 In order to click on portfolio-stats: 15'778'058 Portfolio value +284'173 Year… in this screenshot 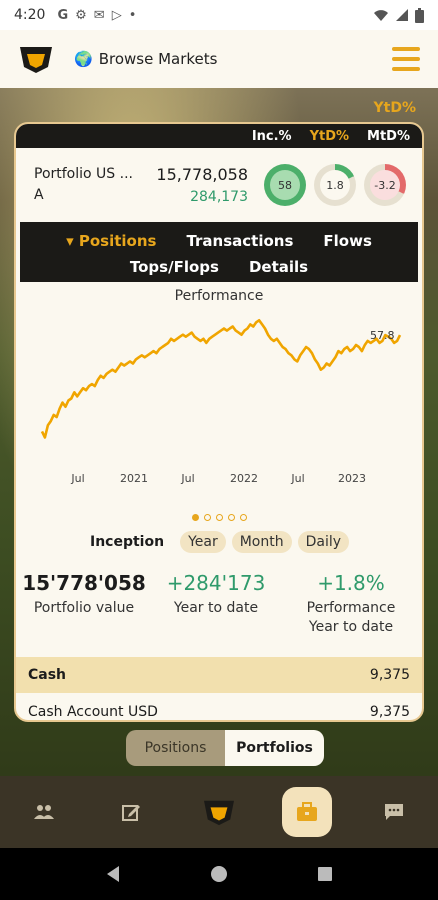, I will do `click(219, 604)`.